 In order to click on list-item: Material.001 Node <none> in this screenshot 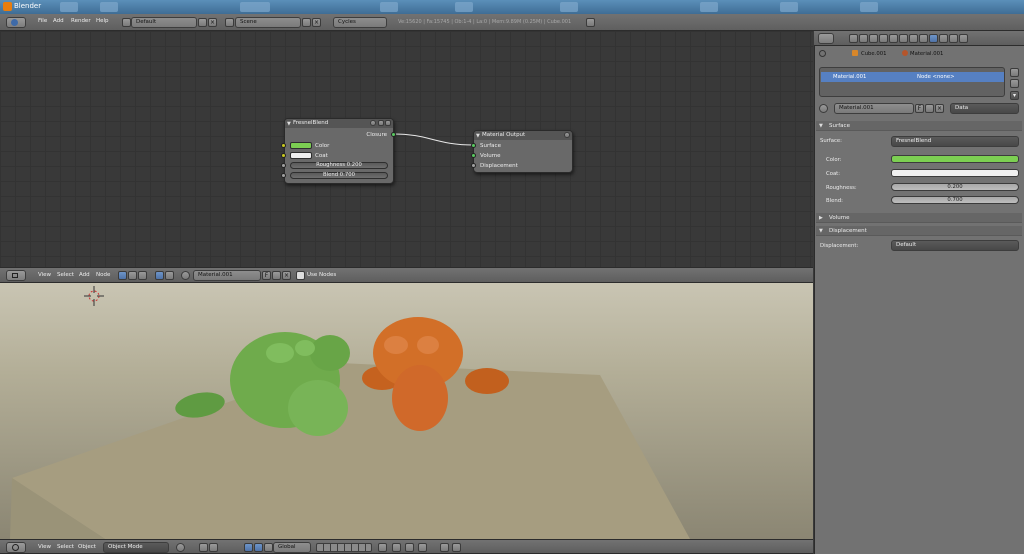, I will do `click(912, 77)`.